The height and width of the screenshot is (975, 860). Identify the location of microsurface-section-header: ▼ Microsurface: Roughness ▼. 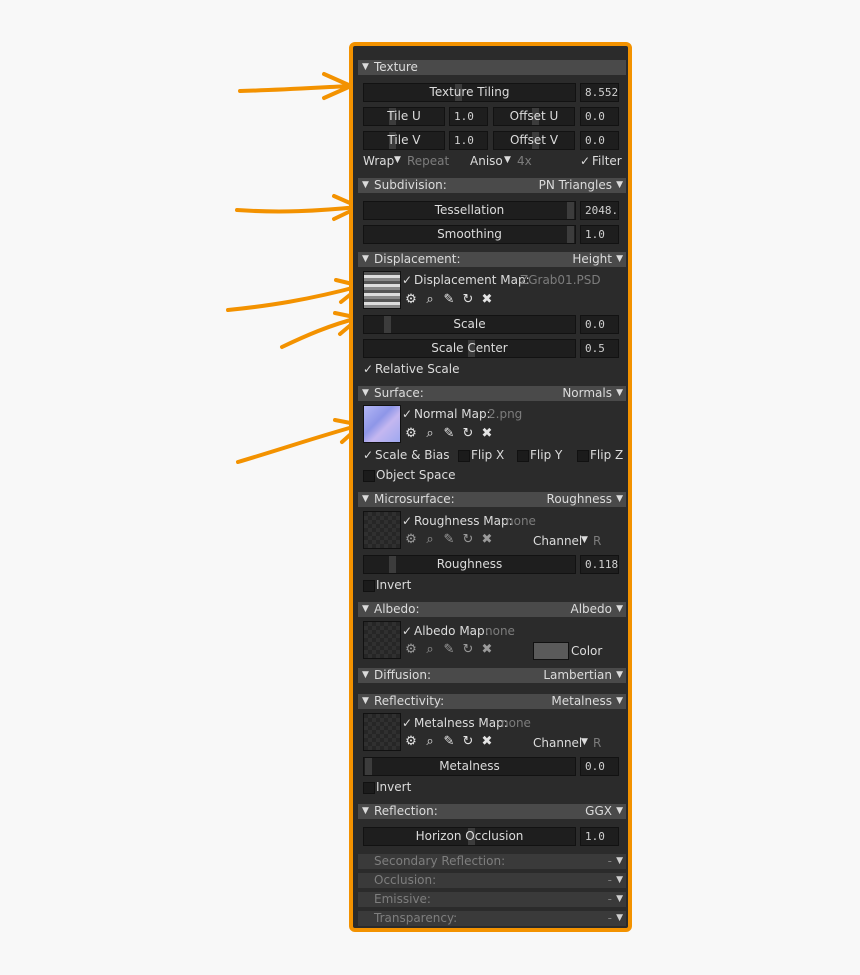
(492, 499).